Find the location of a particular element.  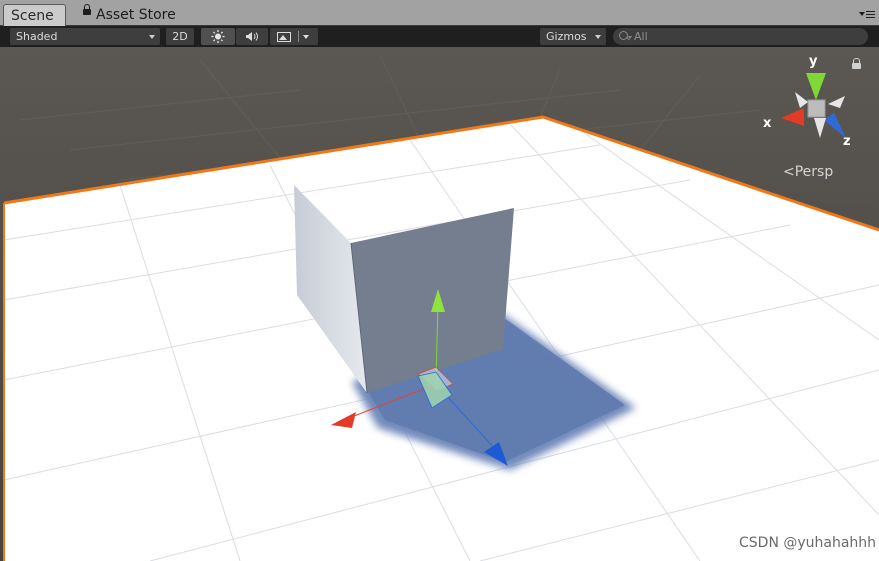

search-input is located at coordinates (744, 36).